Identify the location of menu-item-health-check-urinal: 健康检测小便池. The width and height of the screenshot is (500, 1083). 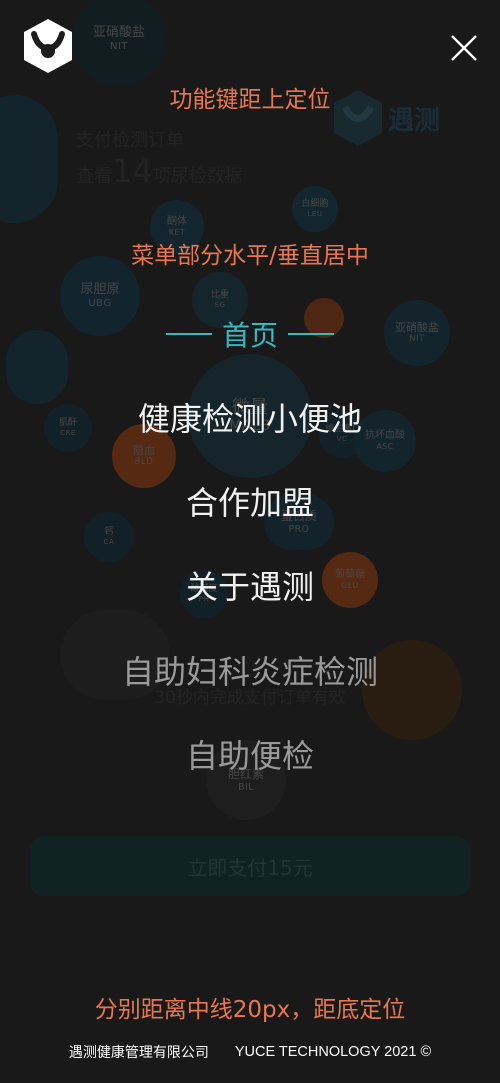
(250, 417).